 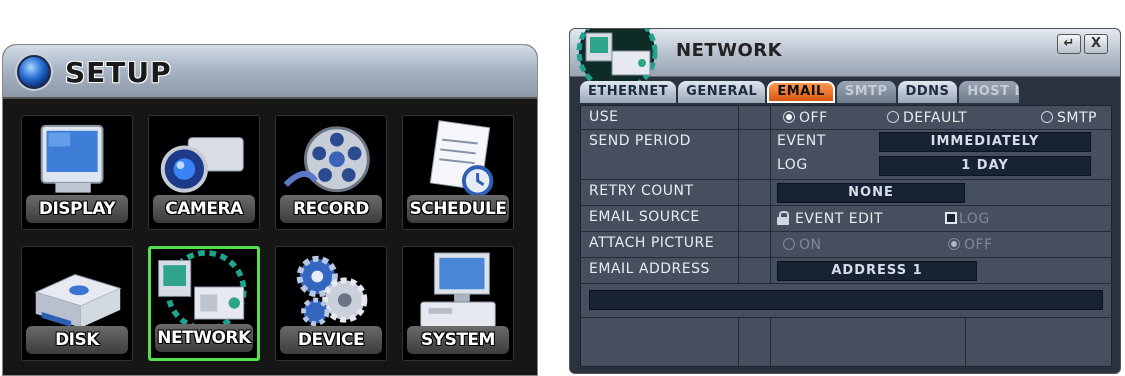 What do you see at coordinates (458, 209) in the screenshot?
I see `tile-label: SCHEDULE` at bounding box center [458, 209].